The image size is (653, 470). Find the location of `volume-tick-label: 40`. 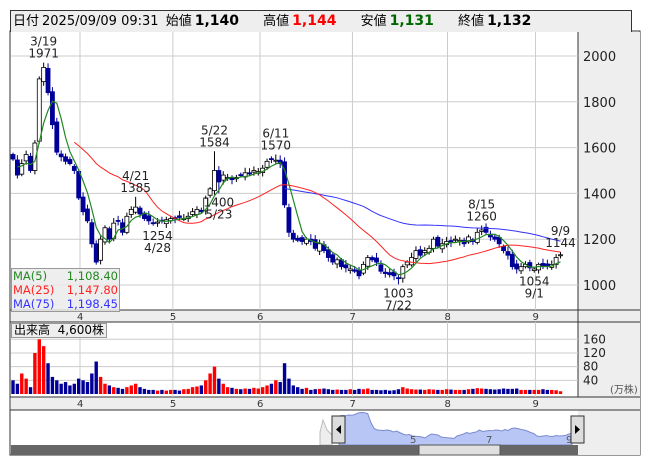

volume-tick-label: 40 is located at coordinates (590, 380).